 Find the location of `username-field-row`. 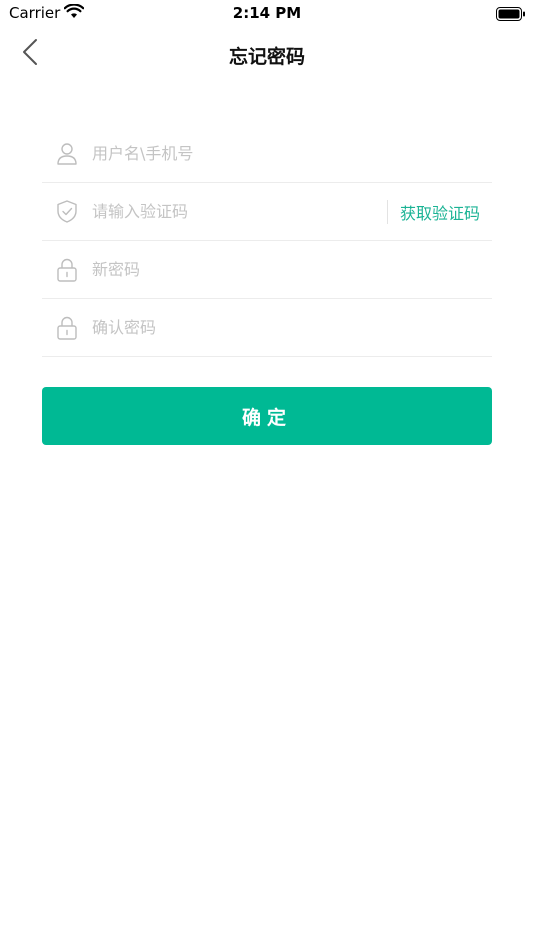

username-field-row is located at coordinates (267, 154).